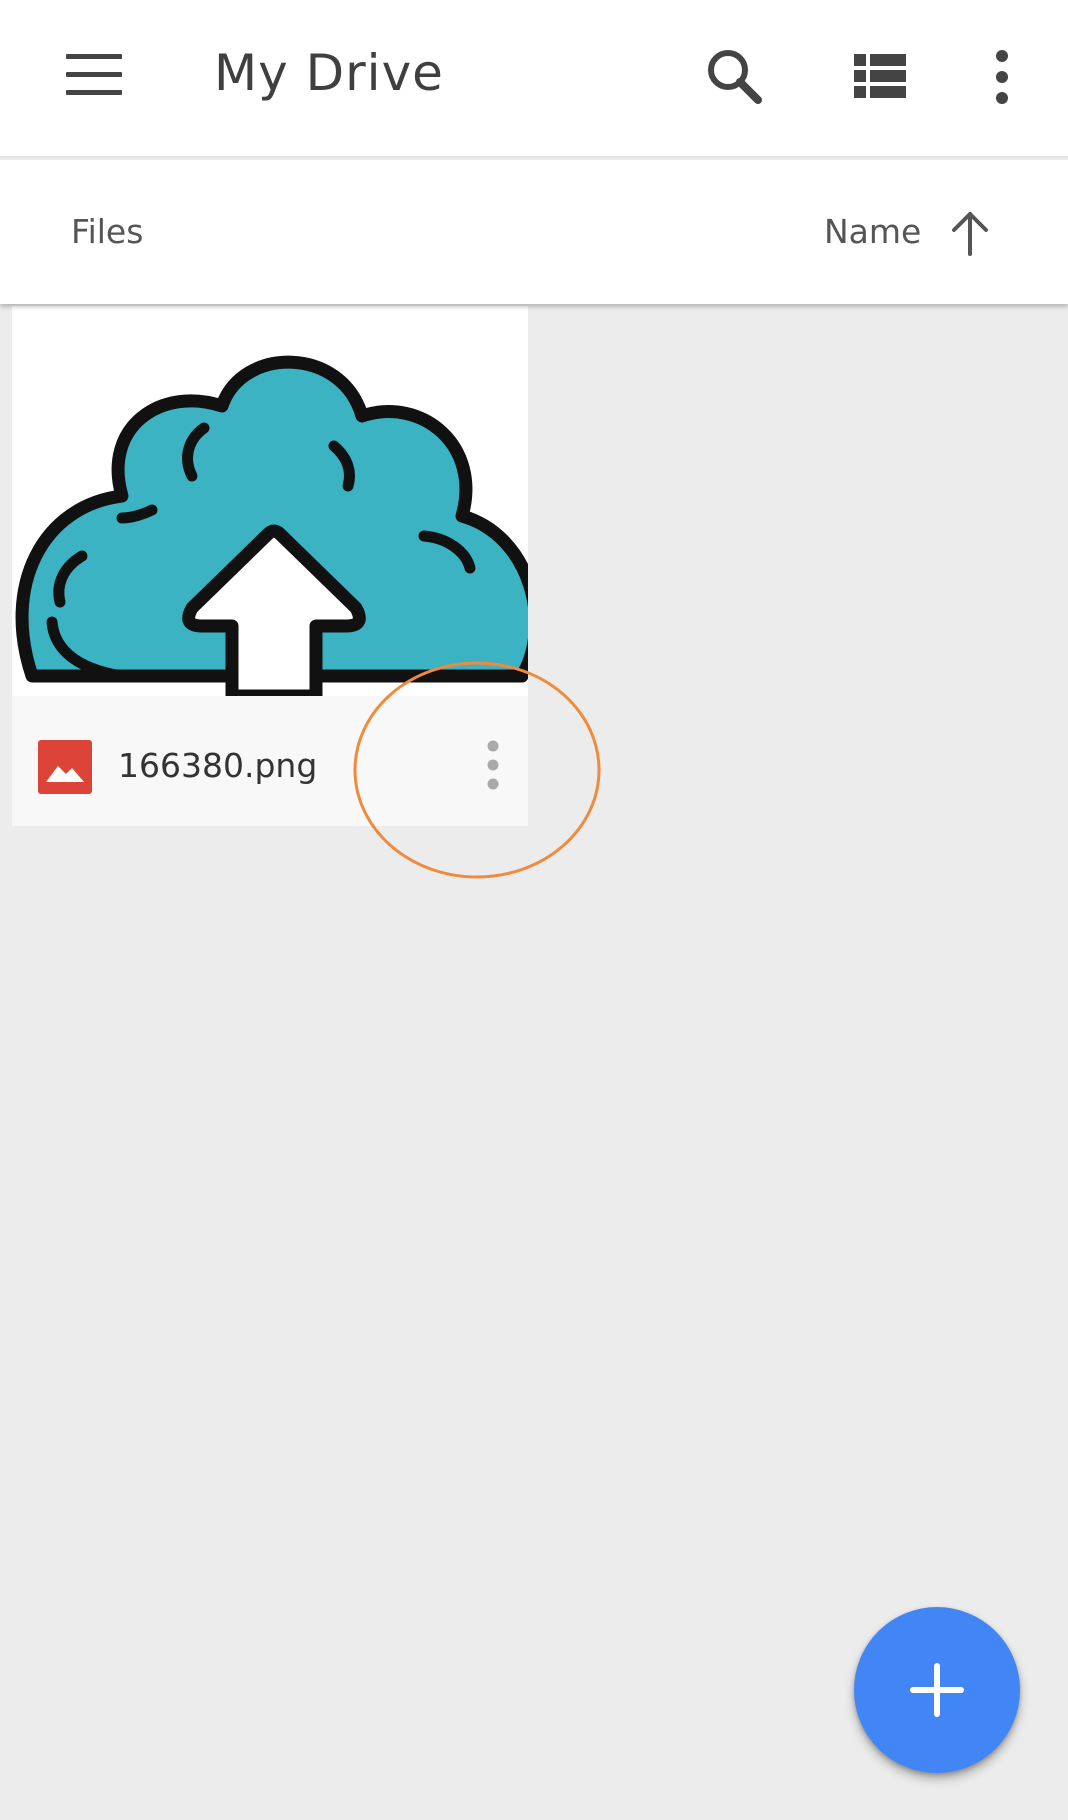 The image size is (1068, 1820). I want to click on add-new-button, so click(937, 1690).